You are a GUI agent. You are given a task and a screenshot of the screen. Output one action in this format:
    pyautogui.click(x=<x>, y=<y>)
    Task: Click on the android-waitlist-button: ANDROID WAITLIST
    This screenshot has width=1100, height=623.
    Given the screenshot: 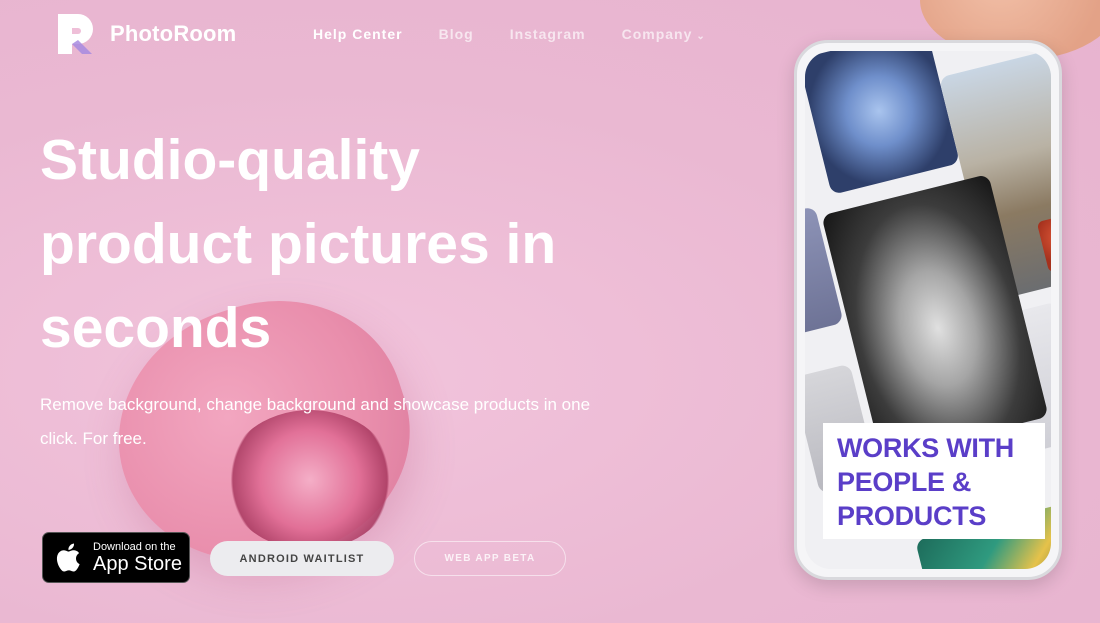 What is the action you would take?
    pyautogui.click(x=302, y=558)
    